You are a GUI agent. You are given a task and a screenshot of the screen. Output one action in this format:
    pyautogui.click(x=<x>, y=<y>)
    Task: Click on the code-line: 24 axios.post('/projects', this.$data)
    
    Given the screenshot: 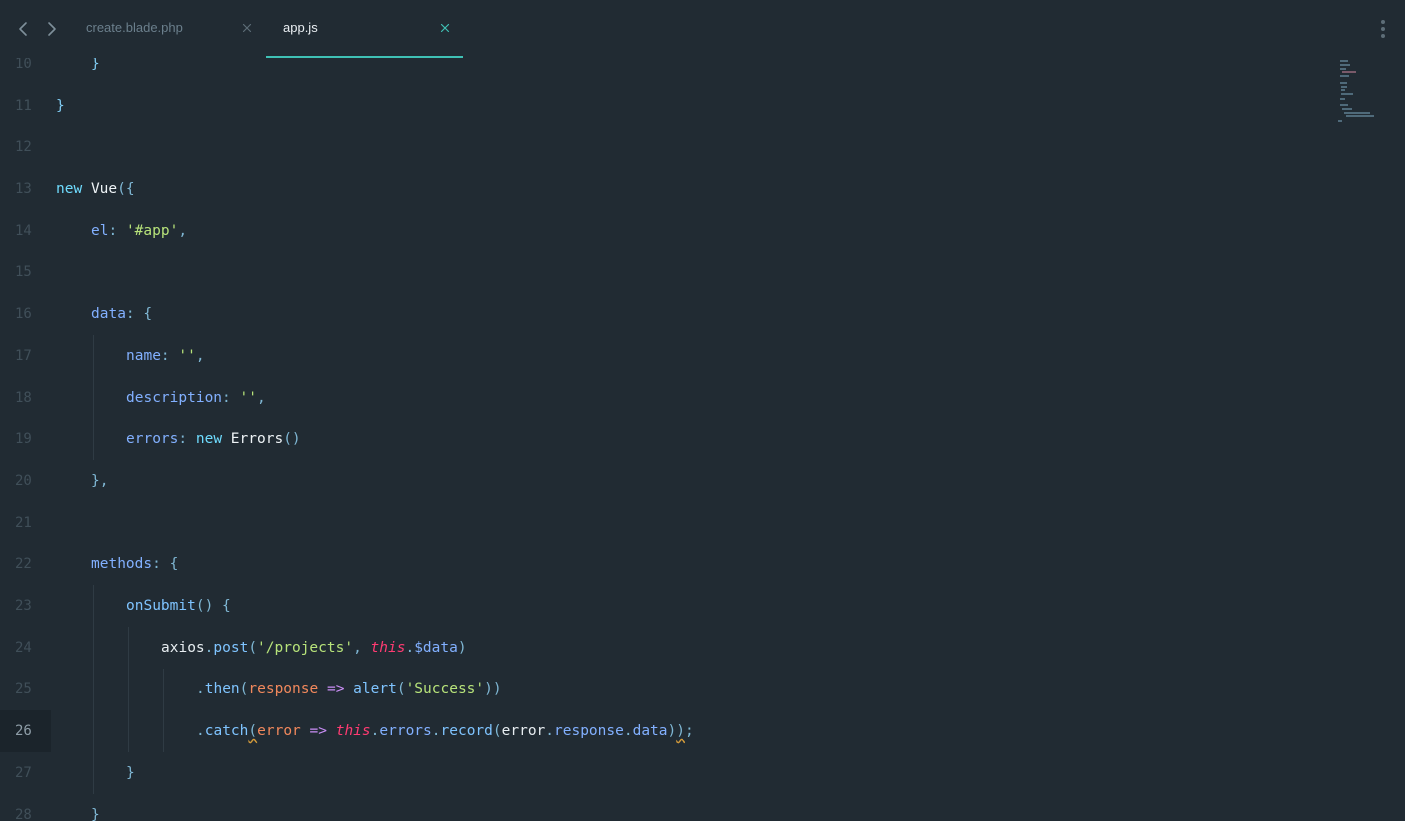 What is the action you would take?
    pyautogui.click(x=665, y=647)
    